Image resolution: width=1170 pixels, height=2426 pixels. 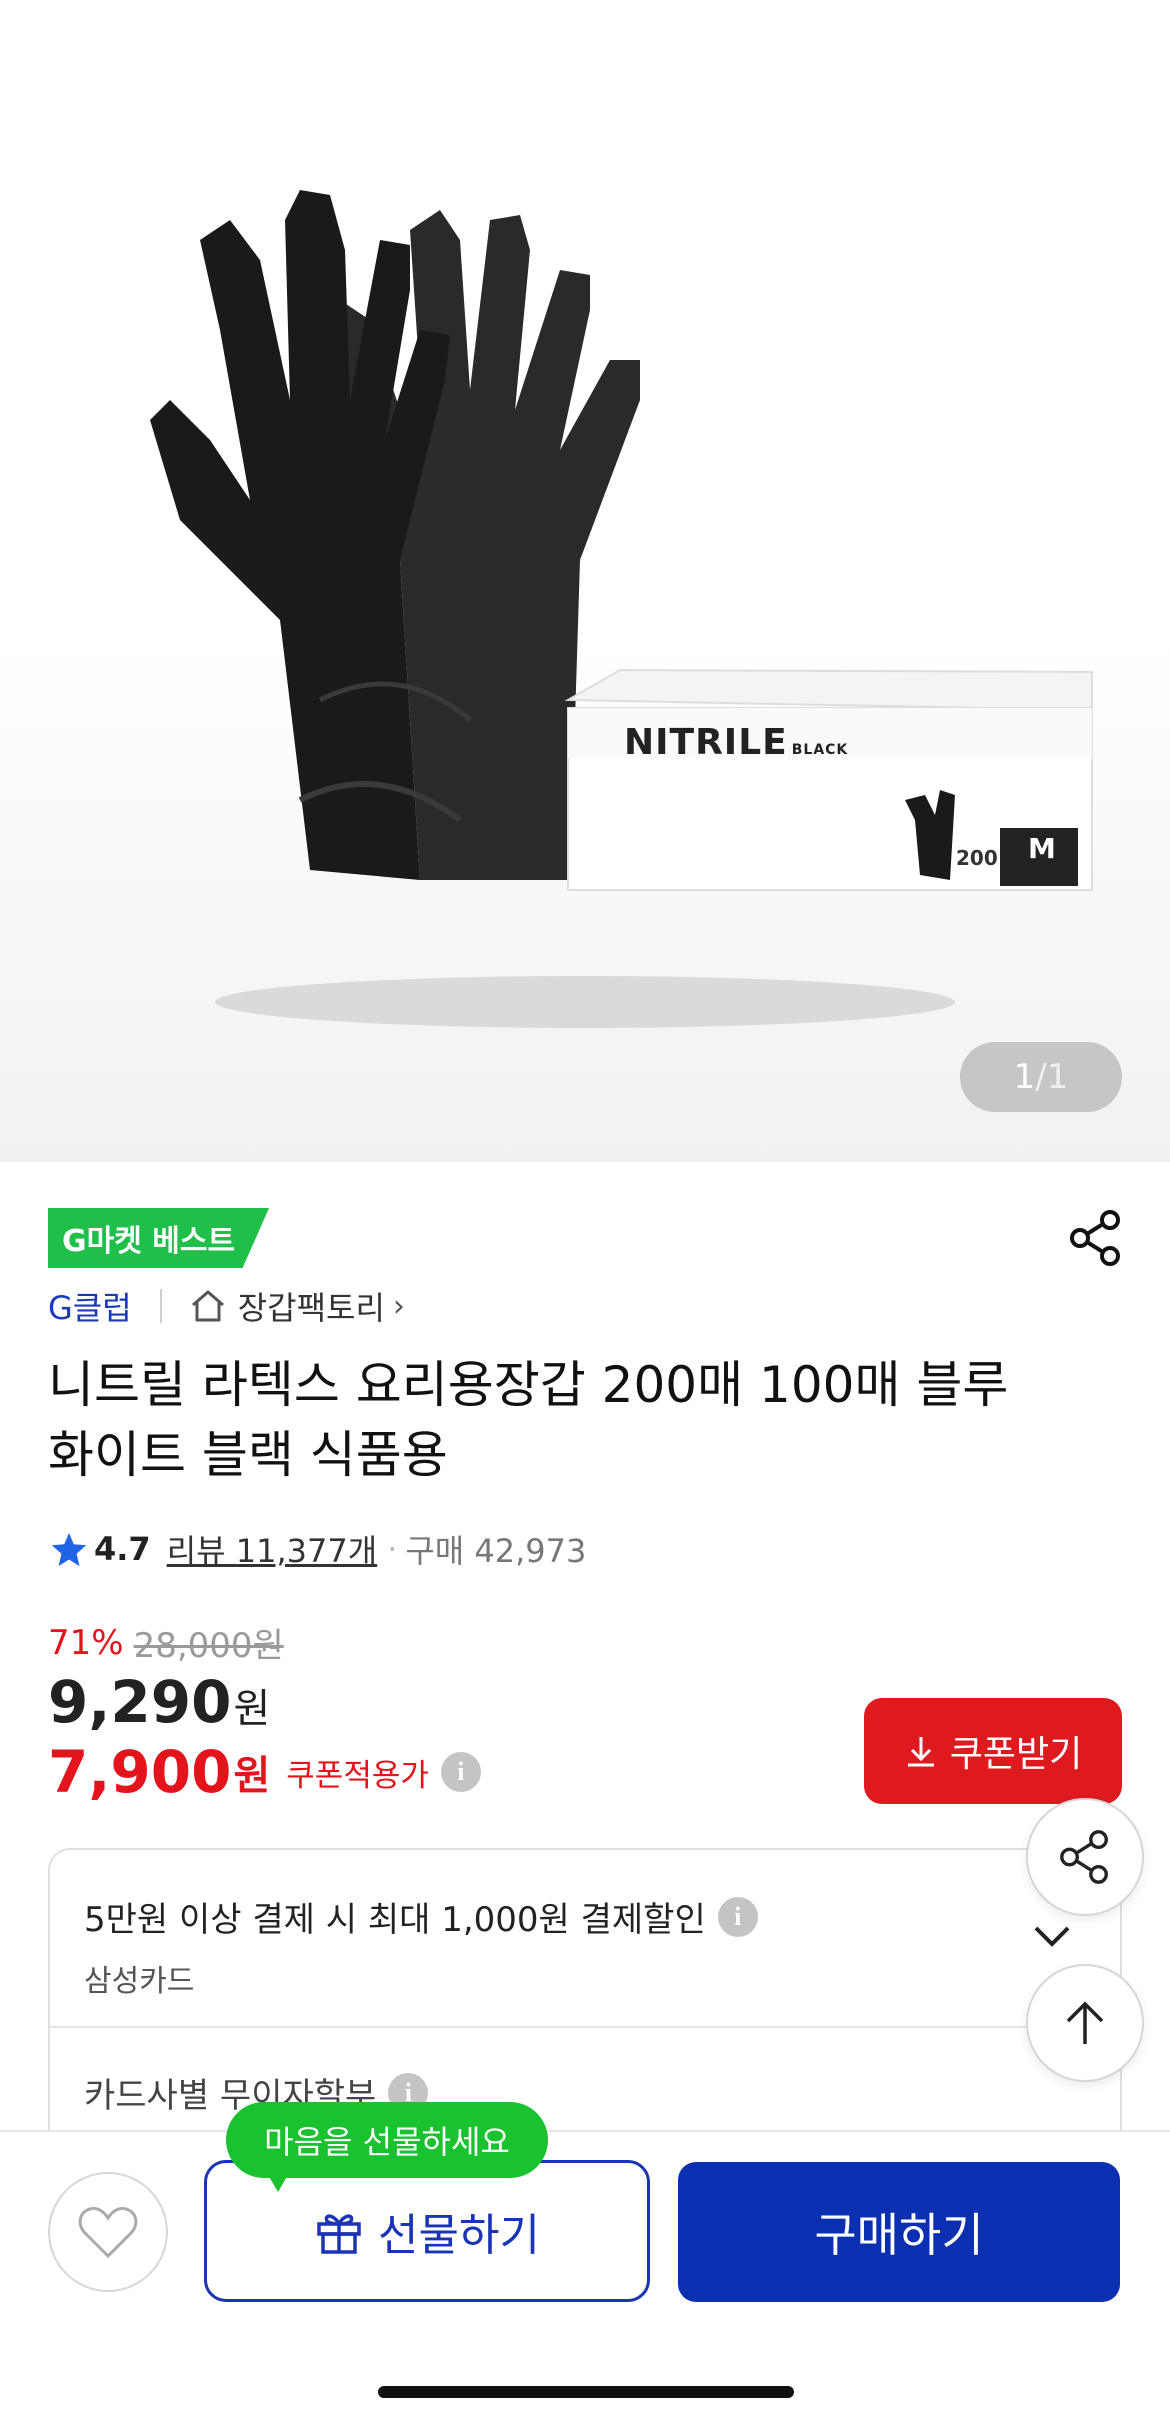 What do you see at coordinates (1042, 848) in the screenshot?
I see `box-size-text: M` at bounding box center [1042, 848].